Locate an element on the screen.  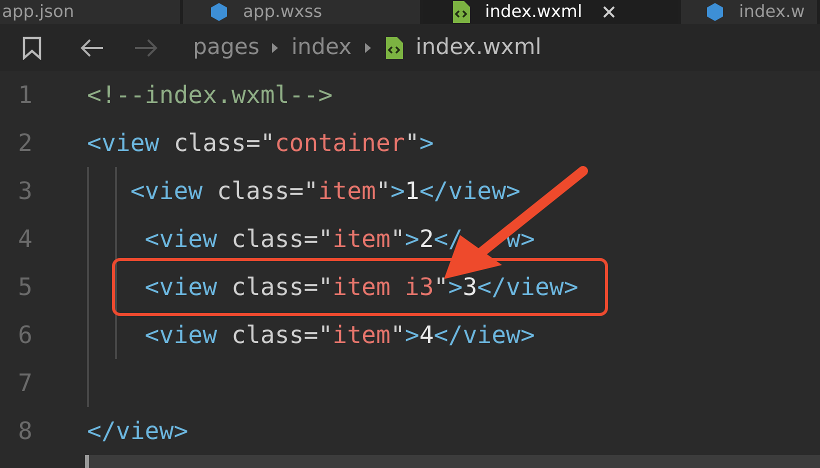
line-number: 8 is located at coordinates (25, 431).